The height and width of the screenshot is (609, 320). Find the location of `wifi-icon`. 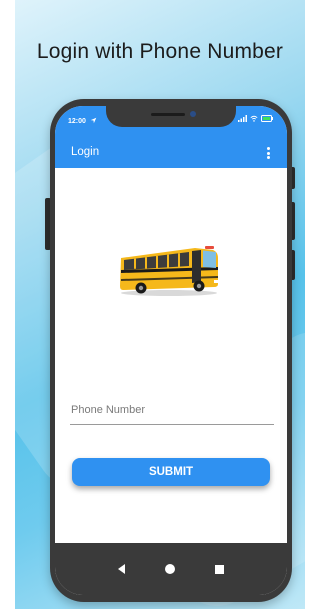

wifi-icon is located at coordinates (254, 118).